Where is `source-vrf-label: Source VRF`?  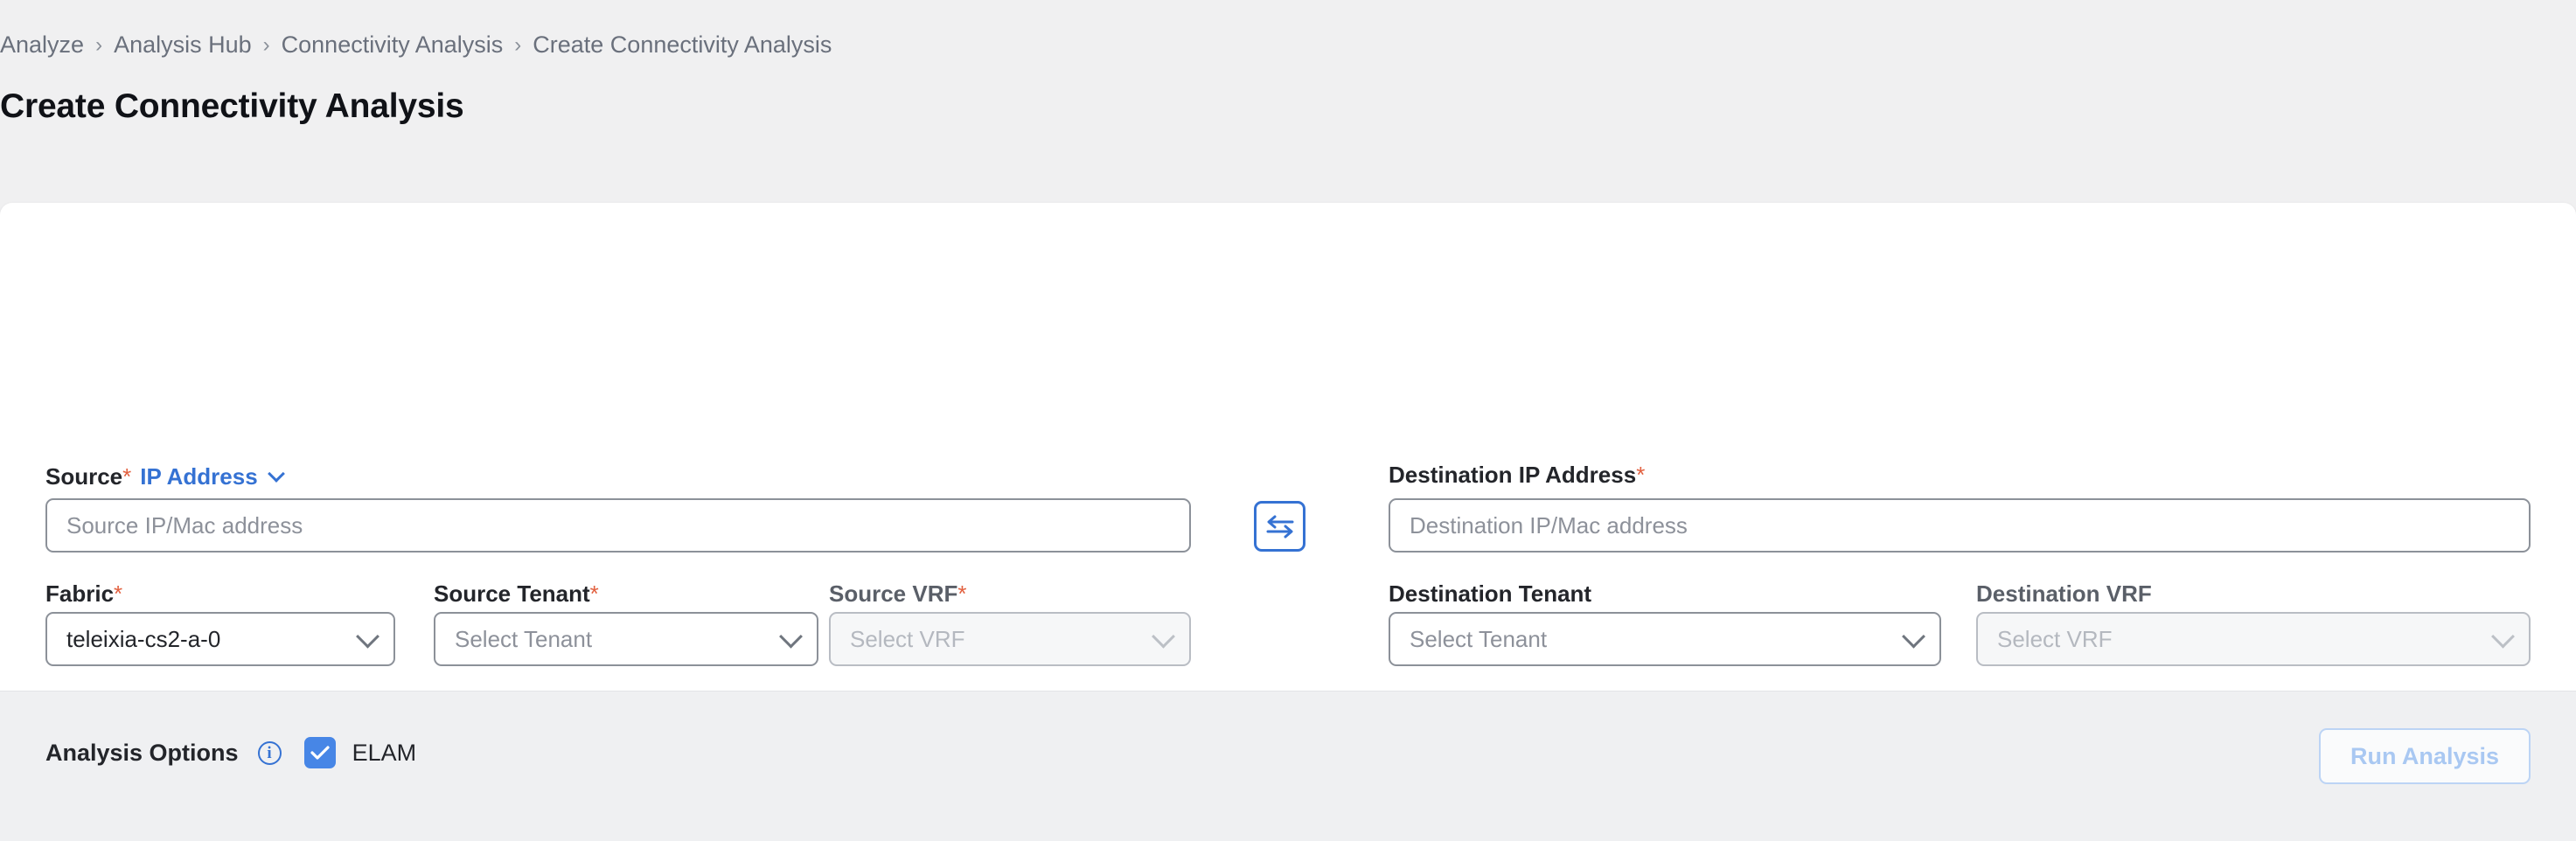 source-vrf-label: Source VRF is located at coordinates (893, 593).